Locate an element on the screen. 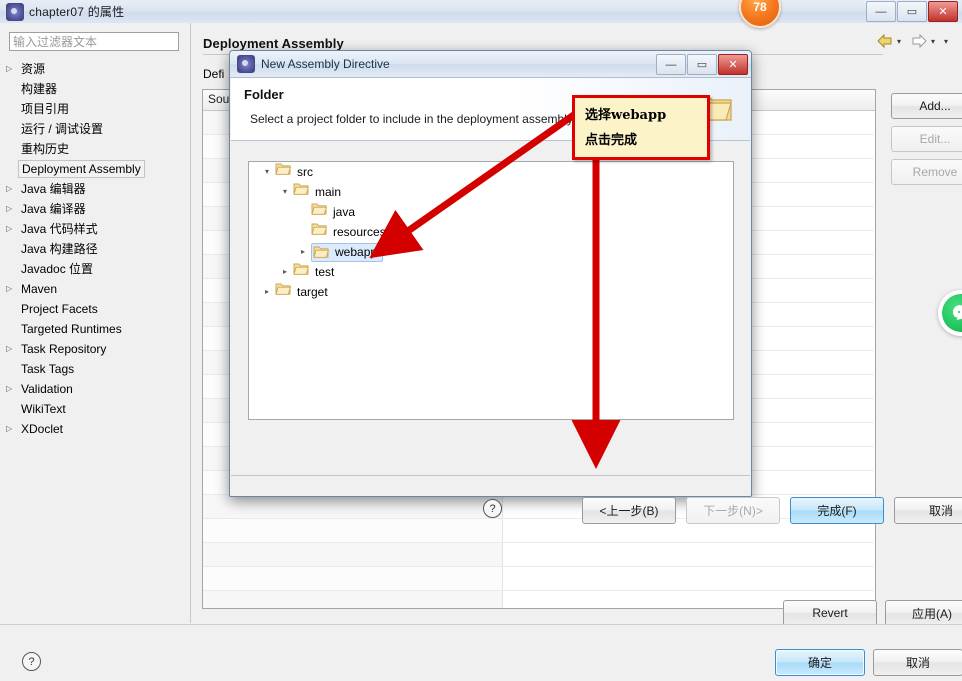 This screenshot has width=962, height=681. remove-button: Remove is located at coordinates (926, 172).